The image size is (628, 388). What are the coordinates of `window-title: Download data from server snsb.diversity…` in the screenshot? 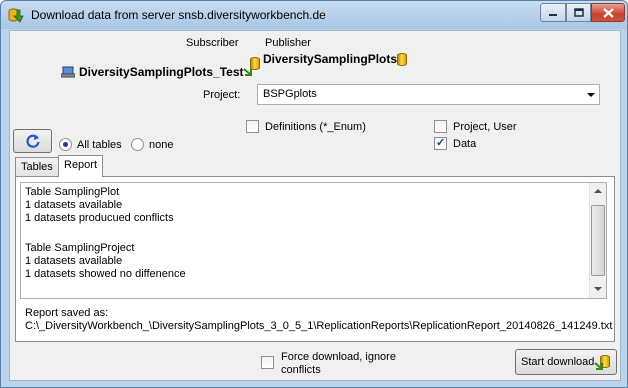 It's located at (178, 15).